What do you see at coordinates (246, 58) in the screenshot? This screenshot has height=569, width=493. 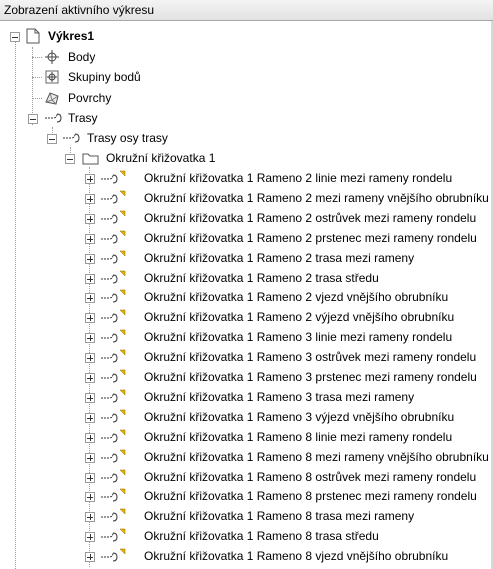 I see `tree-node-body: Body` at bounding box center [246, 58].